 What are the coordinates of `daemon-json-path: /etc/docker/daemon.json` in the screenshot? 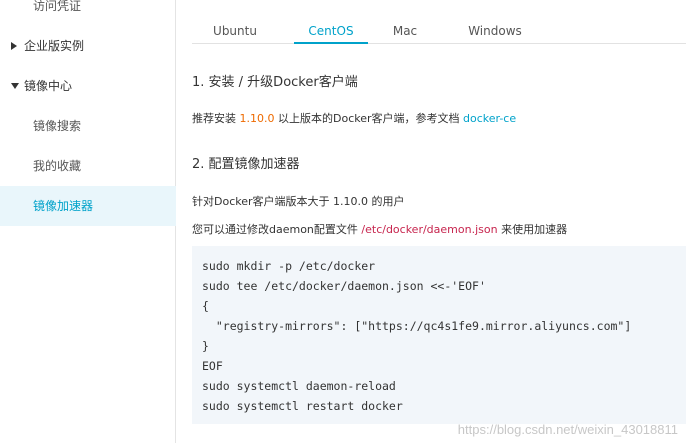 It's located at (429, 229).